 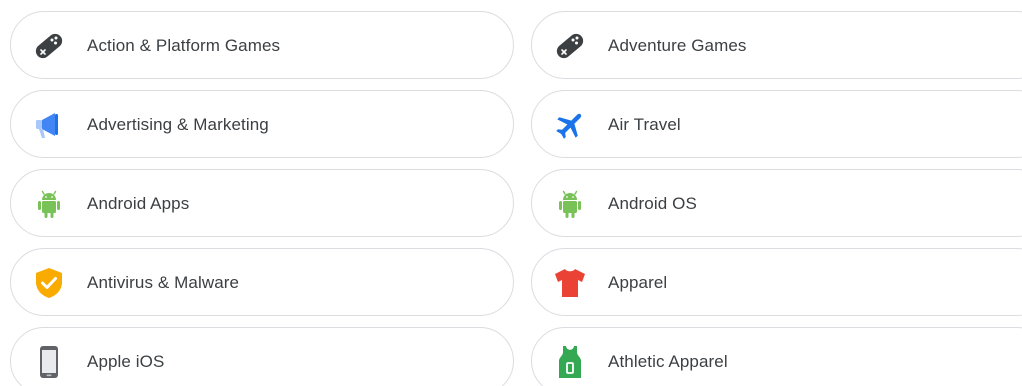 I want to click on shield-check-icon, so click(x=49, y=283).